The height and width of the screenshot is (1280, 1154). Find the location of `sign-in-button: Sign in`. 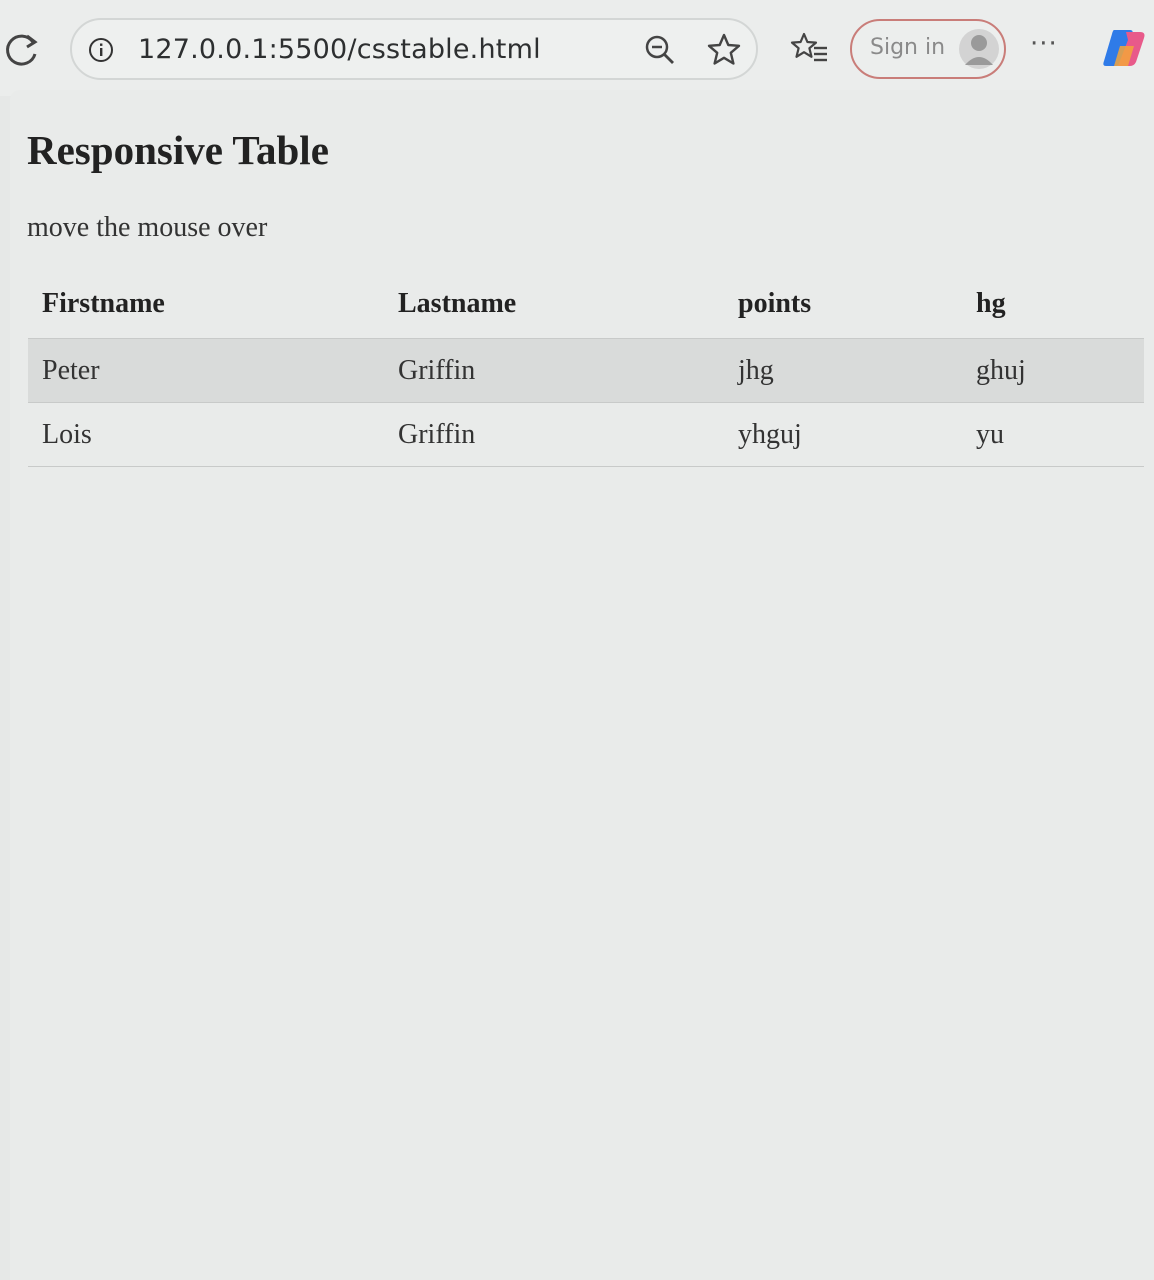

sign-in-button: Sign in is located at coordinates (928, 49).